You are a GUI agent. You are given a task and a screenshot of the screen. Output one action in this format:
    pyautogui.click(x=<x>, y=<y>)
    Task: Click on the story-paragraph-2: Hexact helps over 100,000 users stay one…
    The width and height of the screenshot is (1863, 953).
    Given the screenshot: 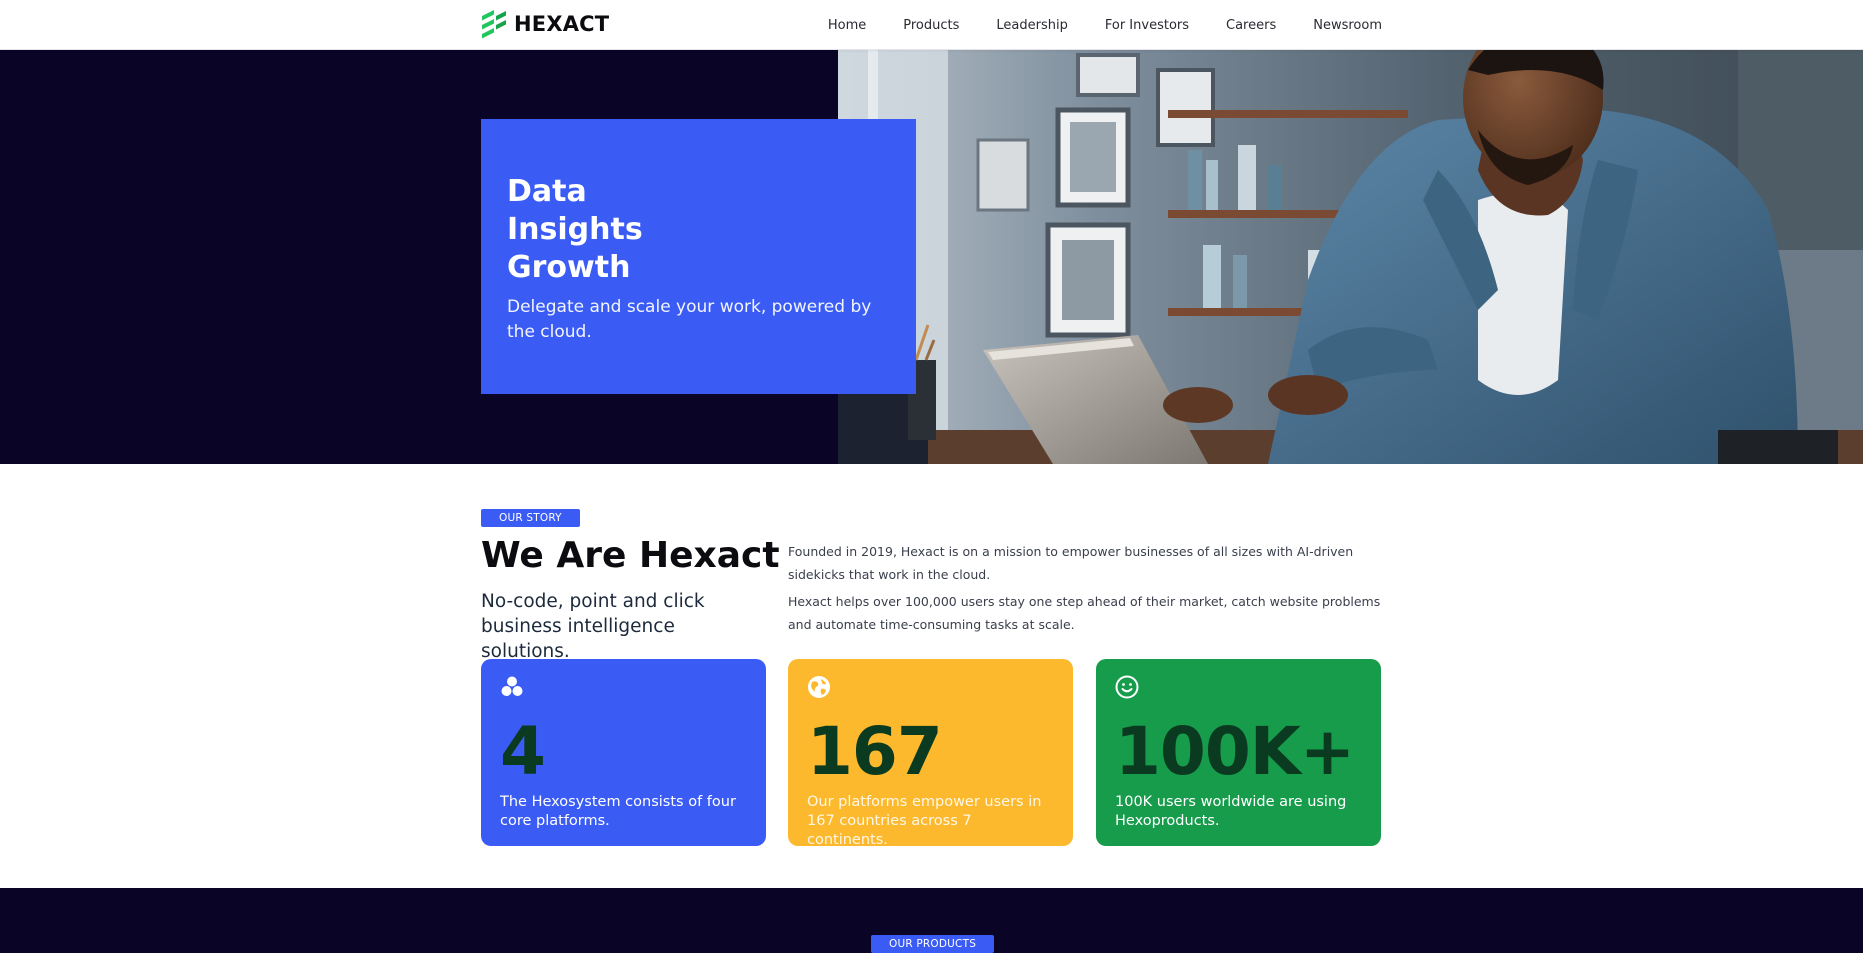 What is the action you would take?
    pyautogui.click(x=1084, y=613)
    